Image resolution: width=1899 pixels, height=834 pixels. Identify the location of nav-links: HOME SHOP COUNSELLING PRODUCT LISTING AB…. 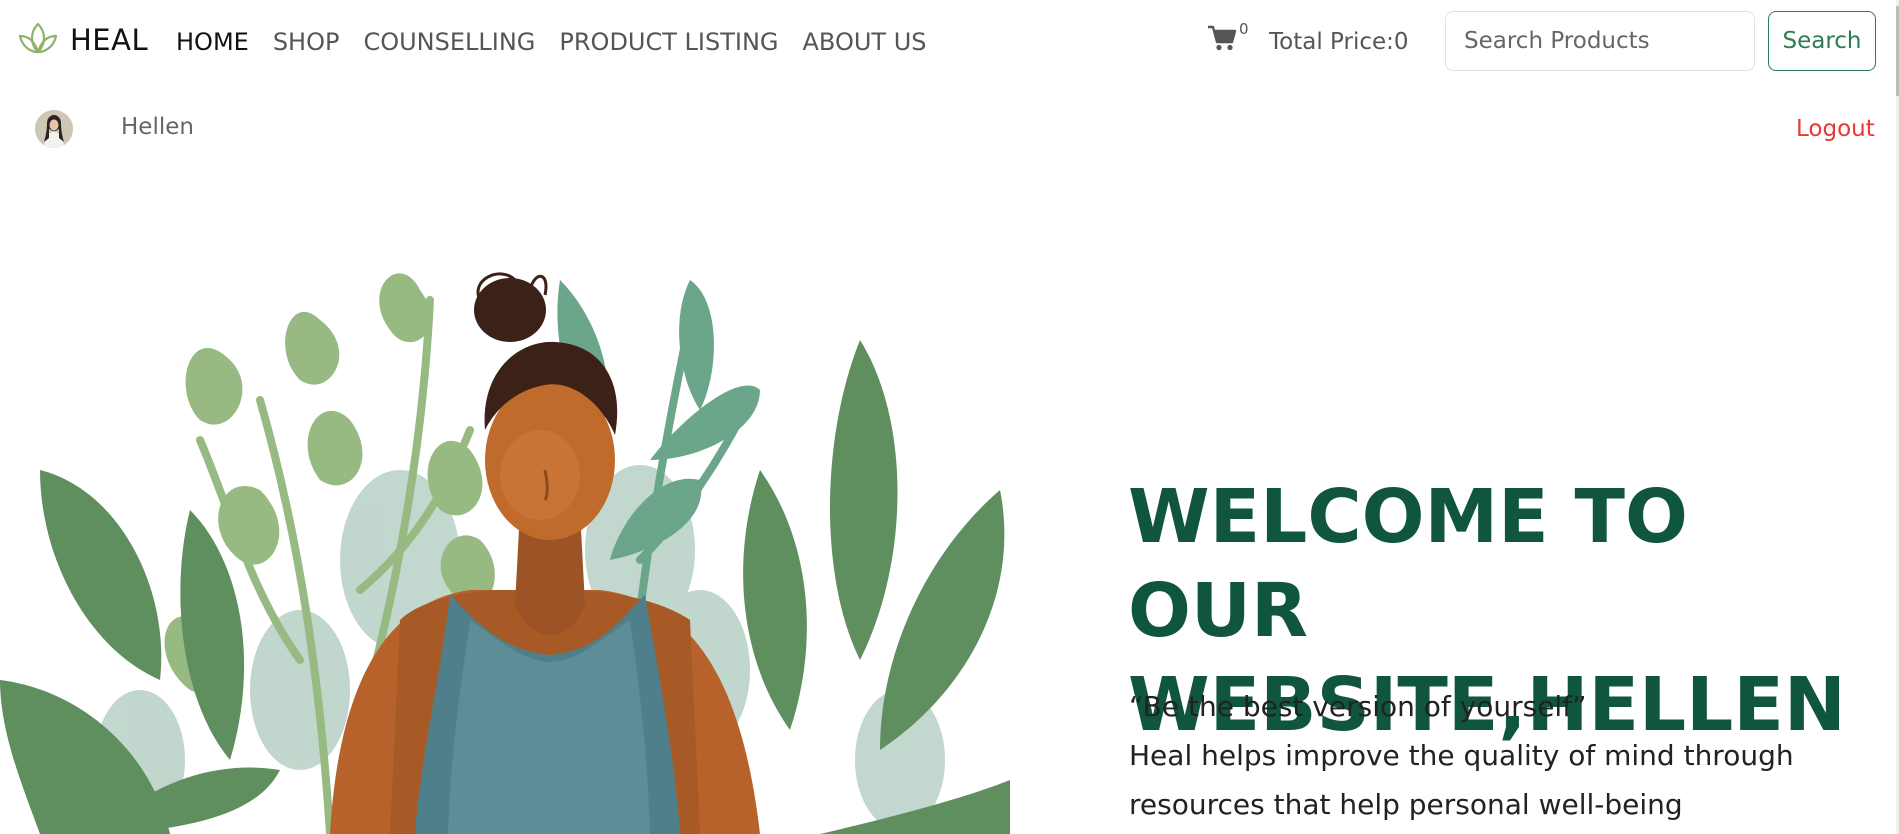
(563, 42).